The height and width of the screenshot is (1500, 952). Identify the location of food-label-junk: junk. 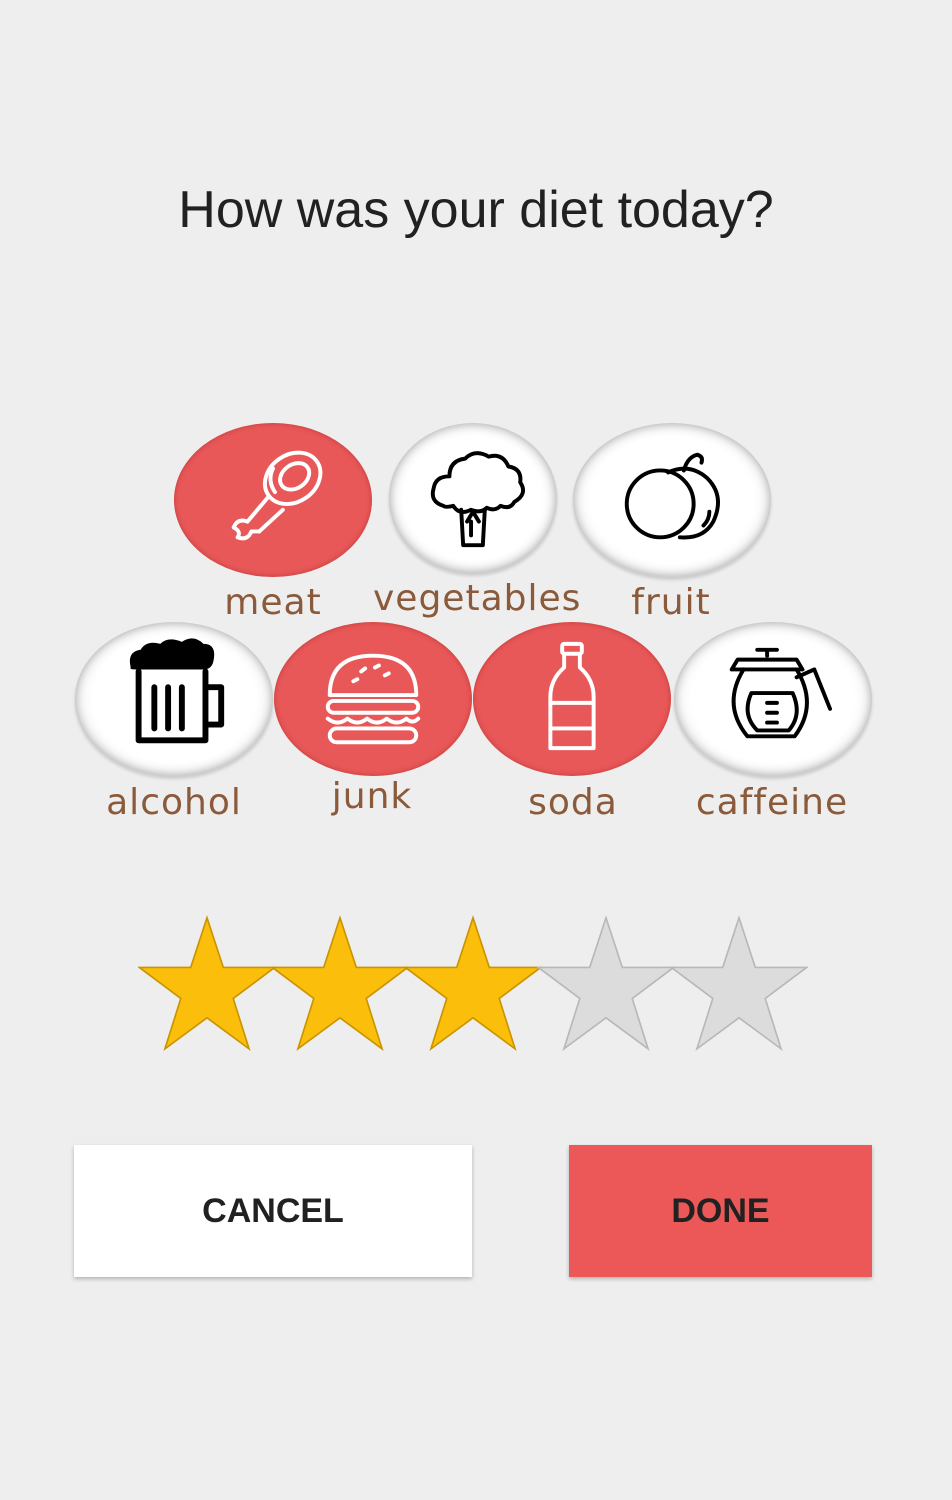
(372, 796).